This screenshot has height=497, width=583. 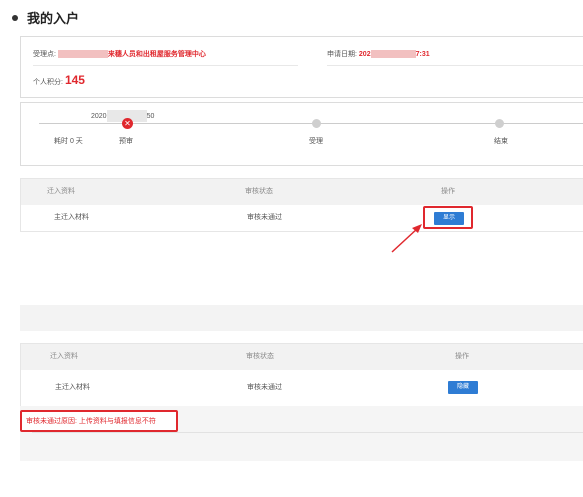 What do you see at coordinates (422, 54) in the screenshot?
I see `apply-date-value-end: 7:31` at bounding box center [422, 54].